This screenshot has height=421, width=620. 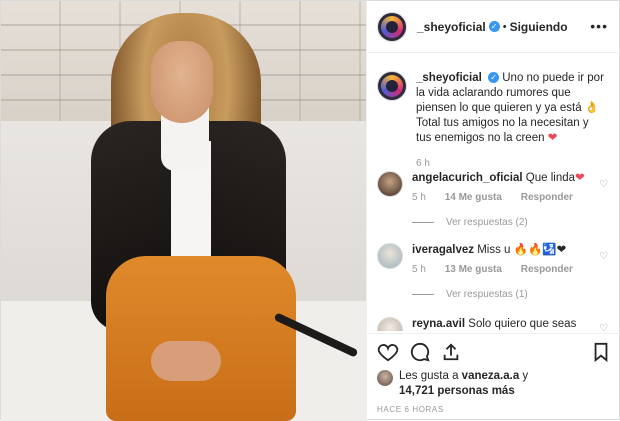 What do you see at coordinates (449, 78) in the screenshot?
I see `caption-username: _sheyoficial` at bounding box center [449, 78].